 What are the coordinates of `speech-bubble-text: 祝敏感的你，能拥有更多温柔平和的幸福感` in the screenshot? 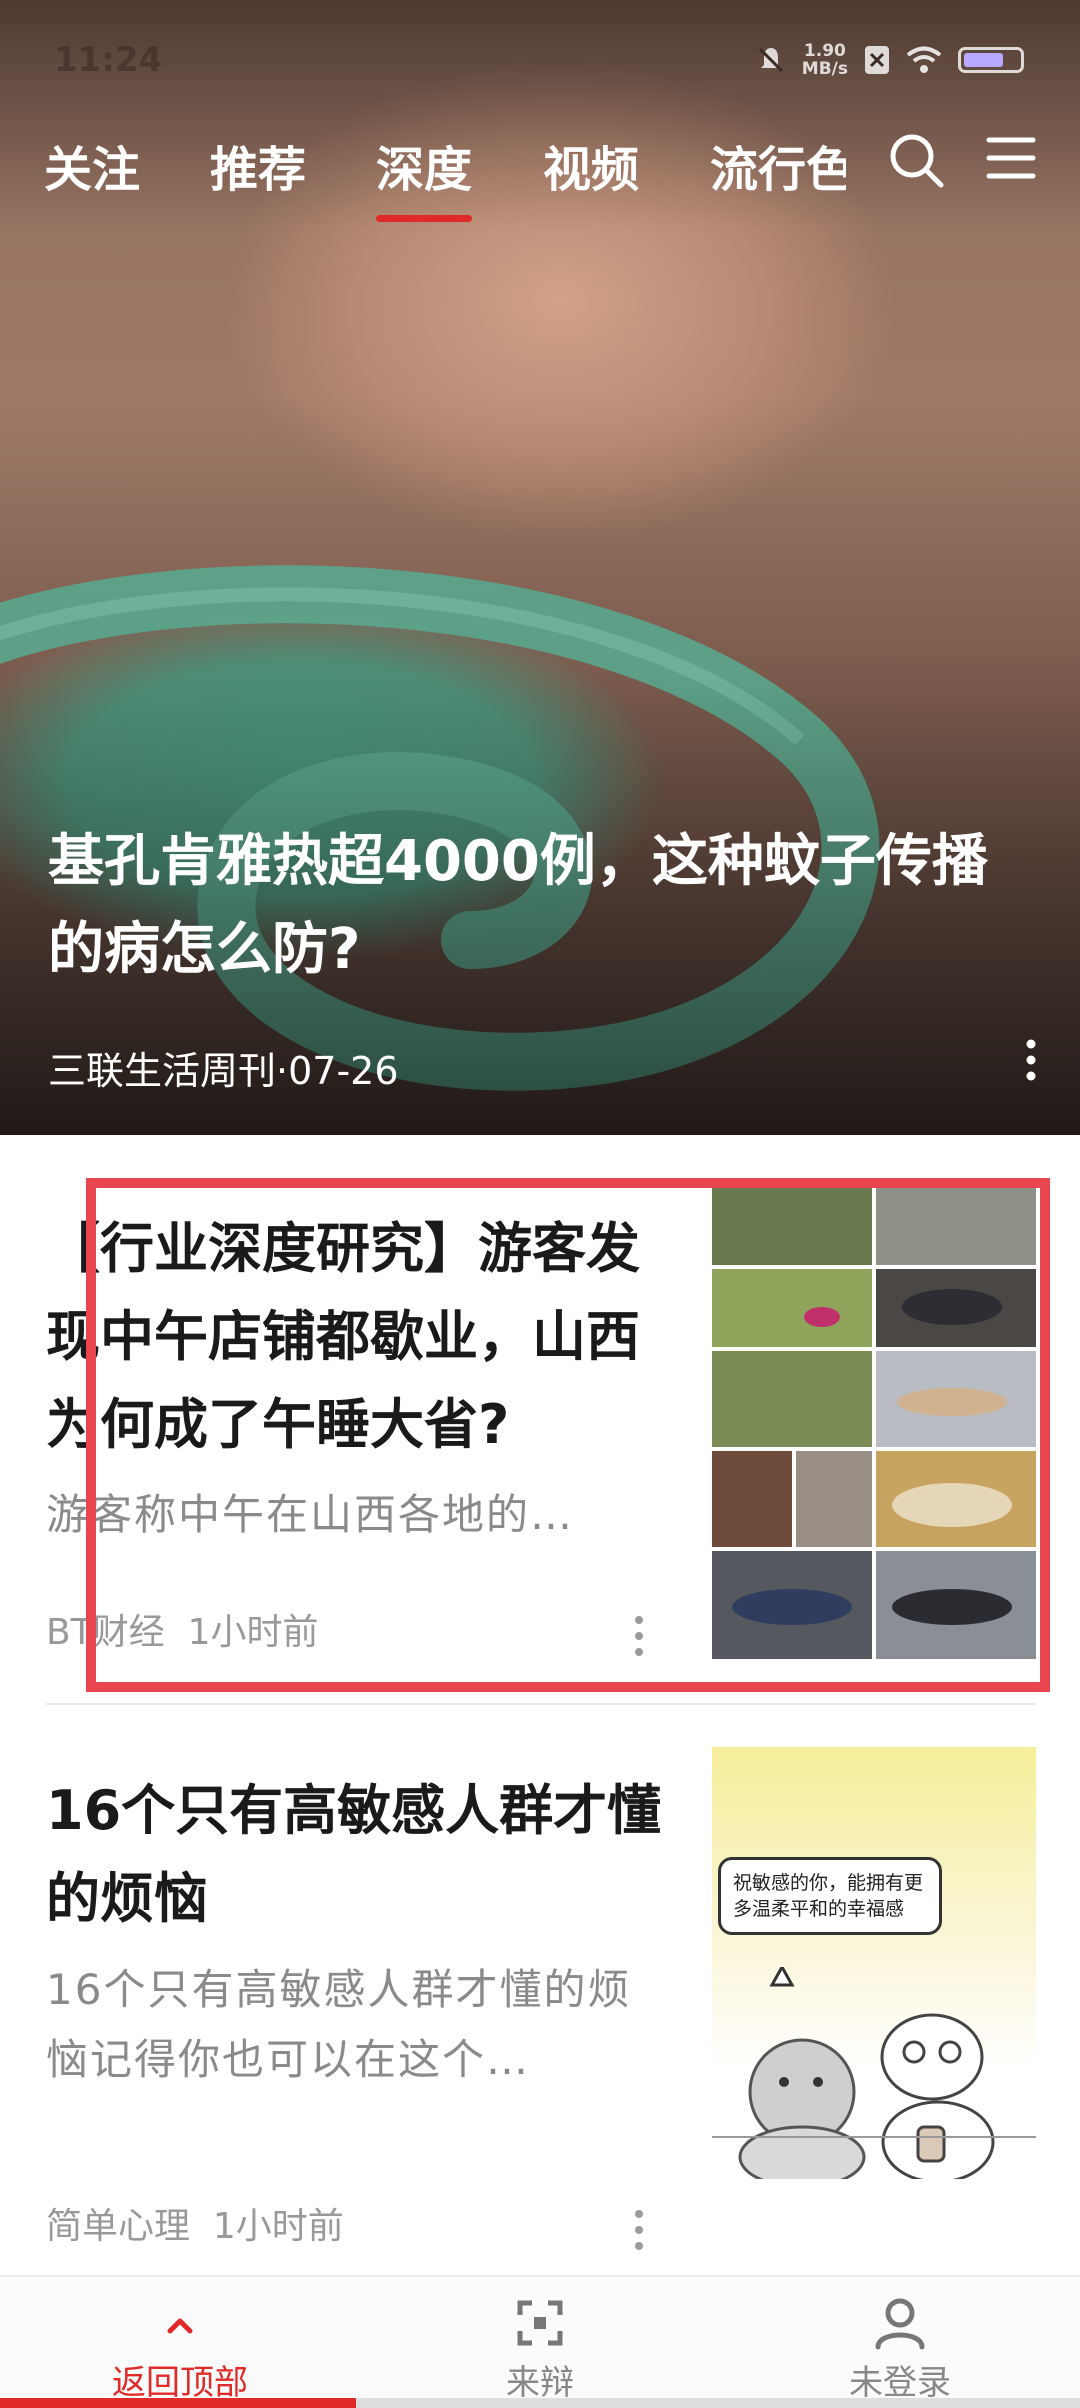 It's located at (828, 1896).